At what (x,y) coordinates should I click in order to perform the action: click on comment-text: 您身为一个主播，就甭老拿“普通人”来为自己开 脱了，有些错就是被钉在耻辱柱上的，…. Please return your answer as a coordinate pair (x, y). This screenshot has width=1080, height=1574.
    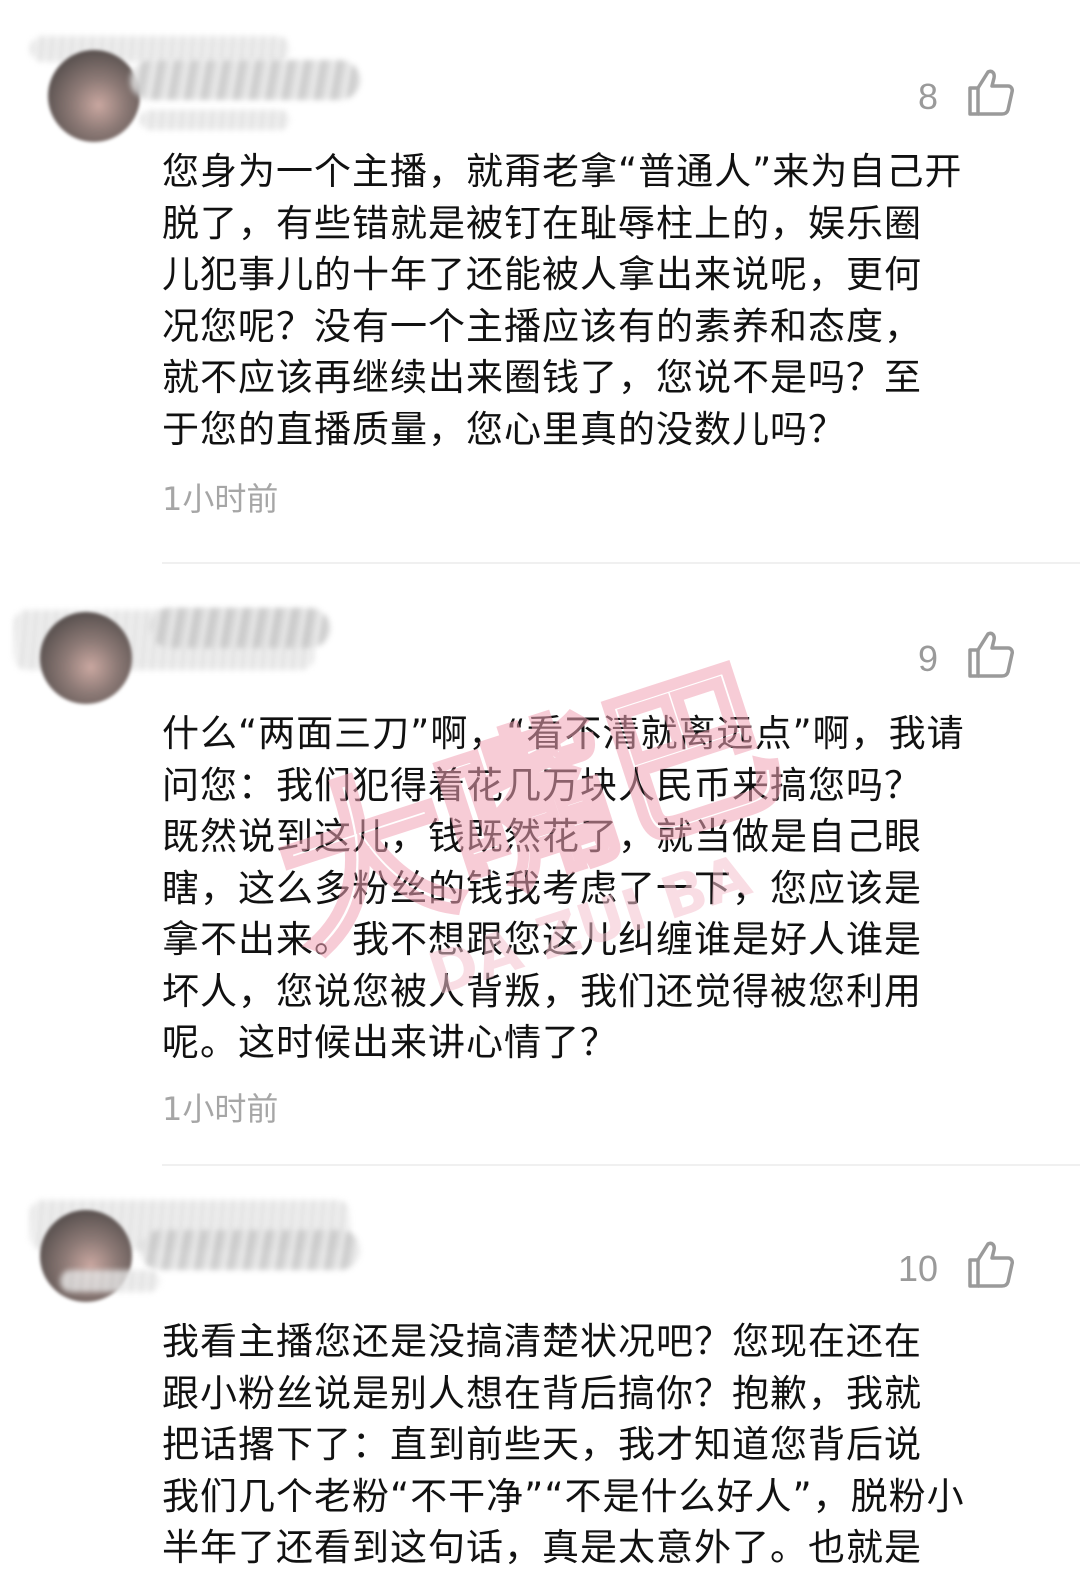
    Looking at the image, I should click on (562, 300).